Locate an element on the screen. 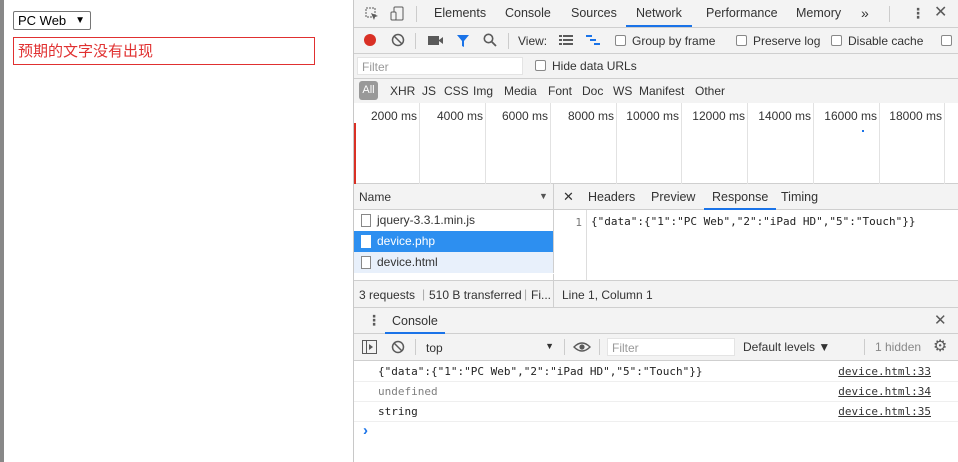 The image size is (958, 462). tab-console: Console is located at coordinates (528, 13).